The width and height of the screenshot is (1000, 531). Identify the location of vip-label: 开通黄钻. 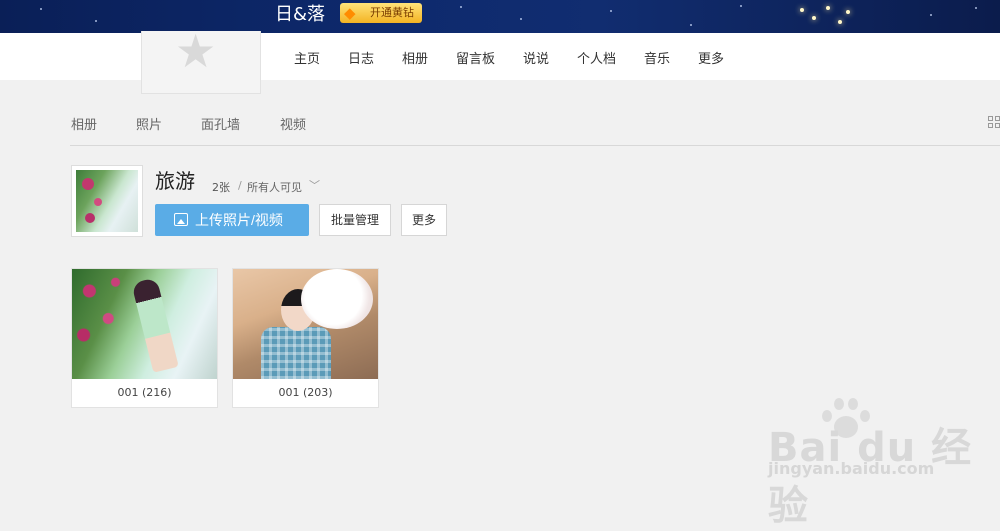
(392, 12).